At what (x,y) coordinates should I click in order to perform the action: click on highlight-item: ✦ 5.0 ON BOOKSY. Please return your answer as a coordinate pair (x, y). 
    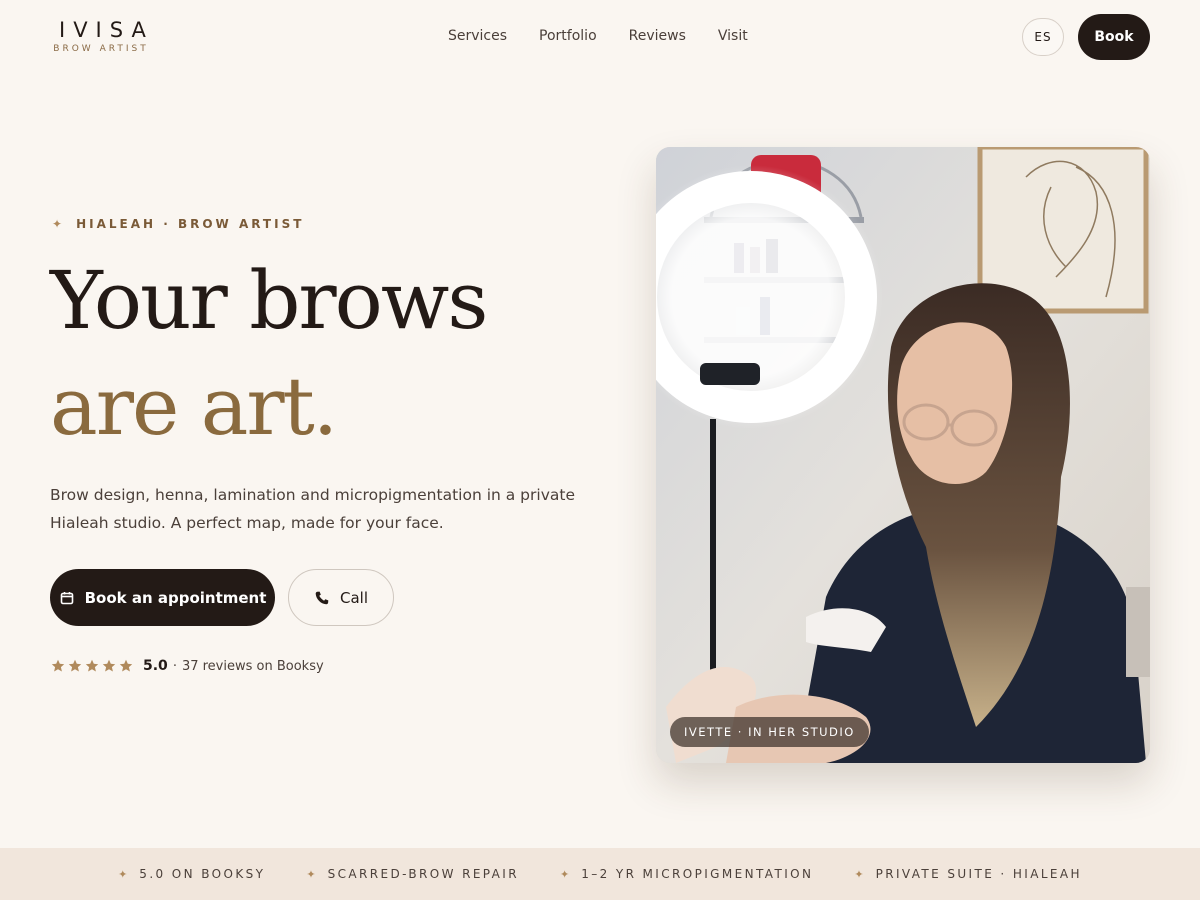
    Looking at the image, I should click on (191, 874).